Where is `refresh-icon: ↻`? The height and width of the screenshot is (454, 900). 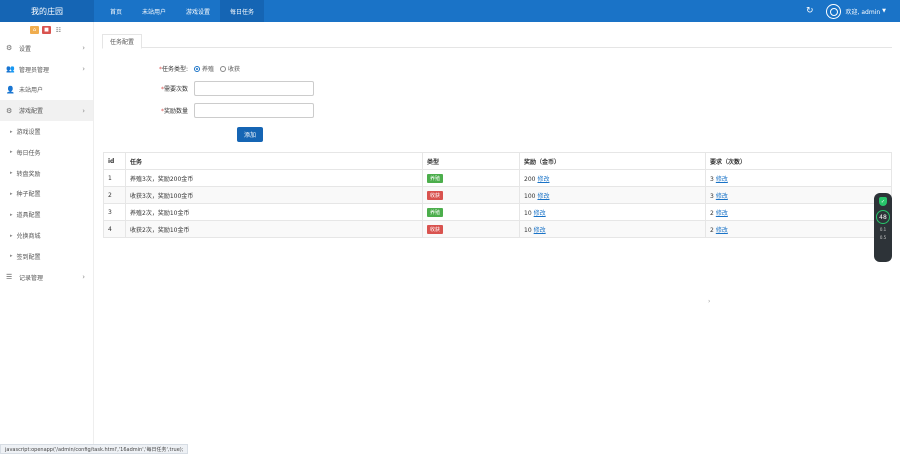
refresh-icon: ↻ is located at coordinates (810, 11).